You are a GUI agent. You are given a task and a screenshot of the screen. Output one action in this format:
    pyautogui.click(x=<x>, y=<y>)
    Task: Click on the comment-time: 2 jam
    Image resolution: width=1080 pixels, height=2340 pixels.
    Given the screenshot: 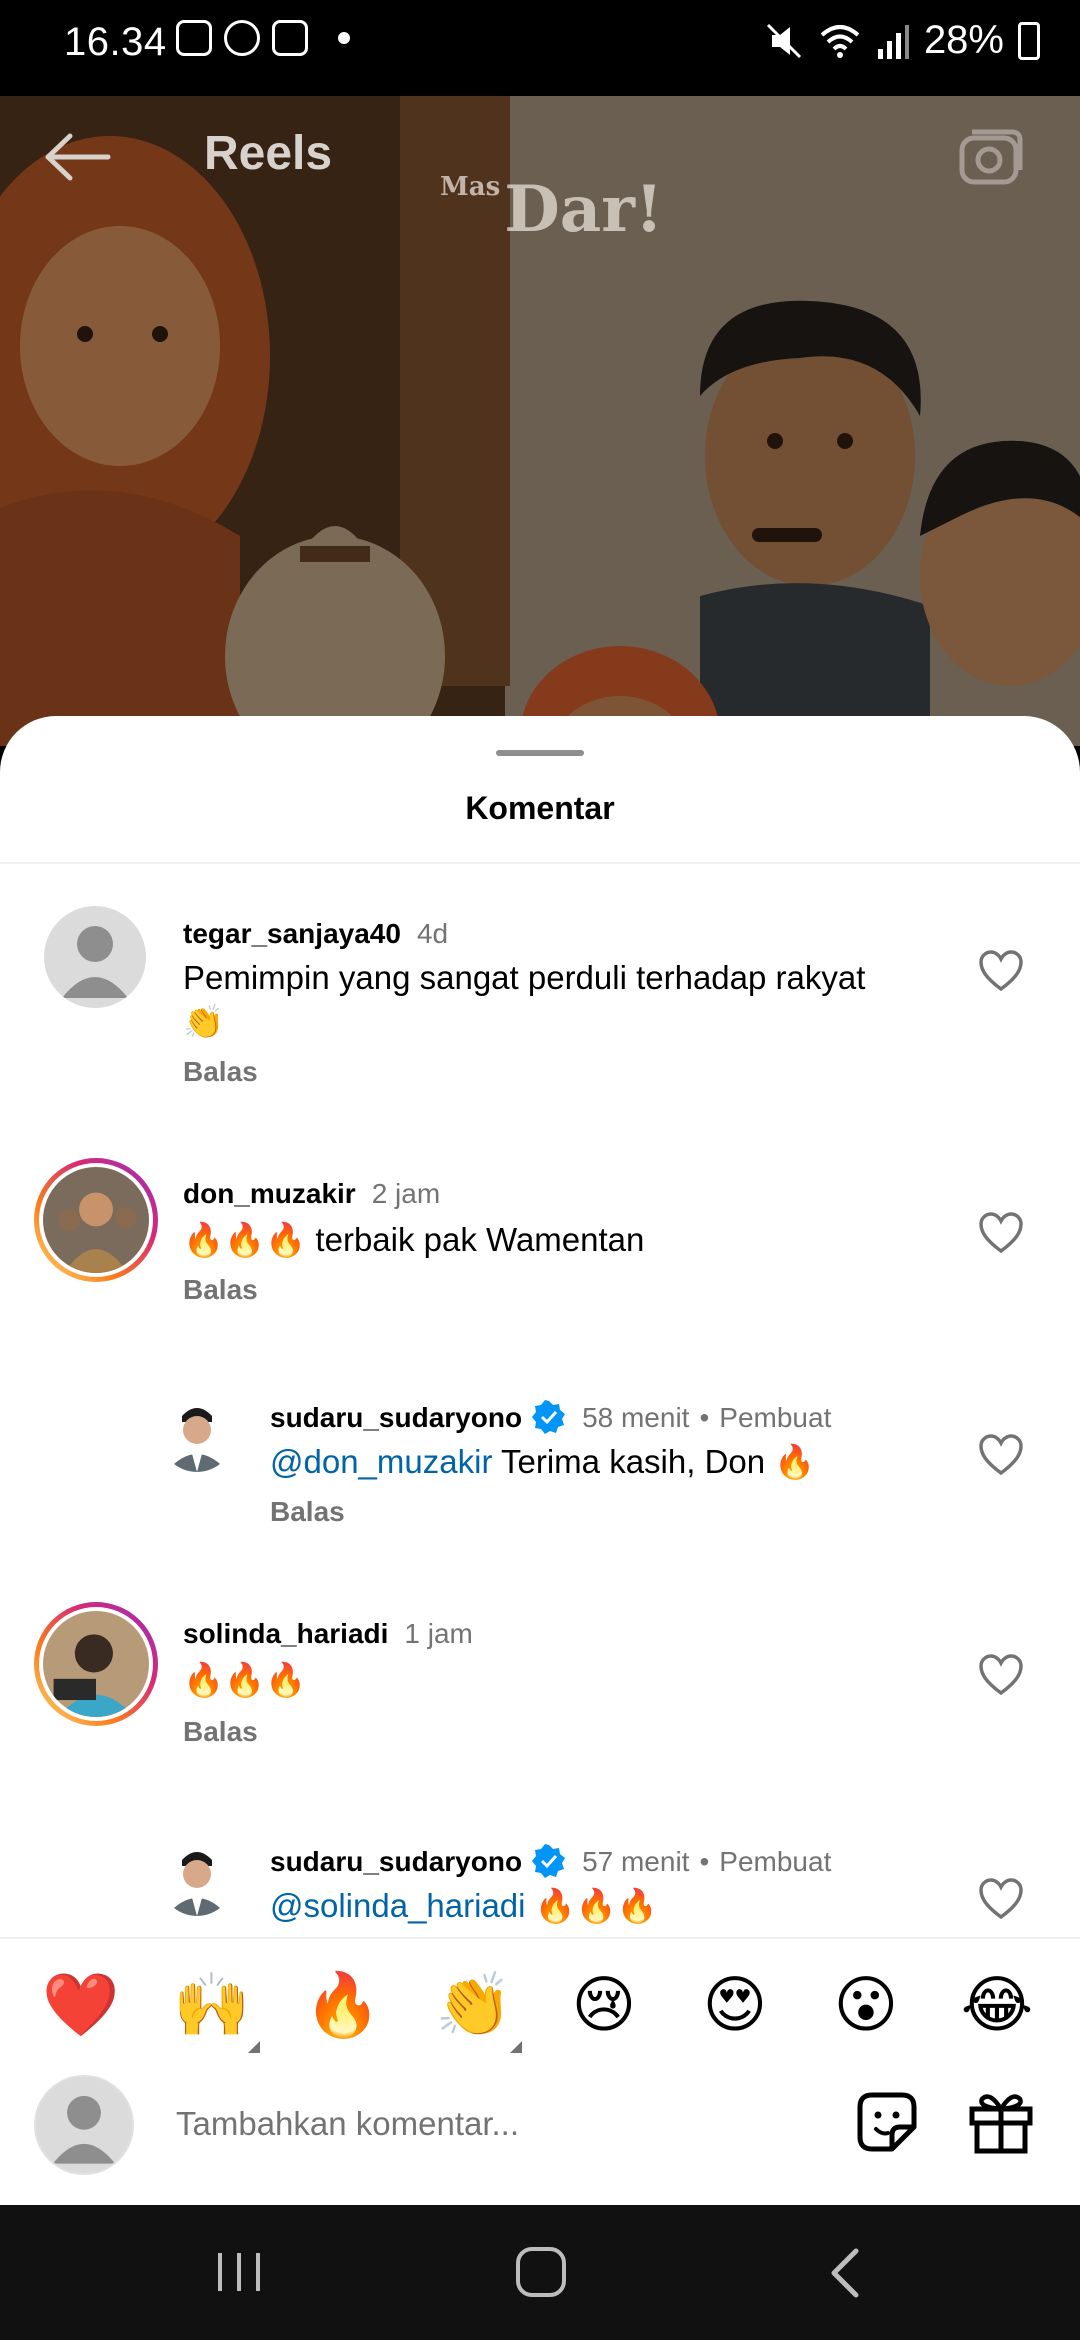 What is the action you would take?
    pyautogui.click(x=406, y=1193)
    